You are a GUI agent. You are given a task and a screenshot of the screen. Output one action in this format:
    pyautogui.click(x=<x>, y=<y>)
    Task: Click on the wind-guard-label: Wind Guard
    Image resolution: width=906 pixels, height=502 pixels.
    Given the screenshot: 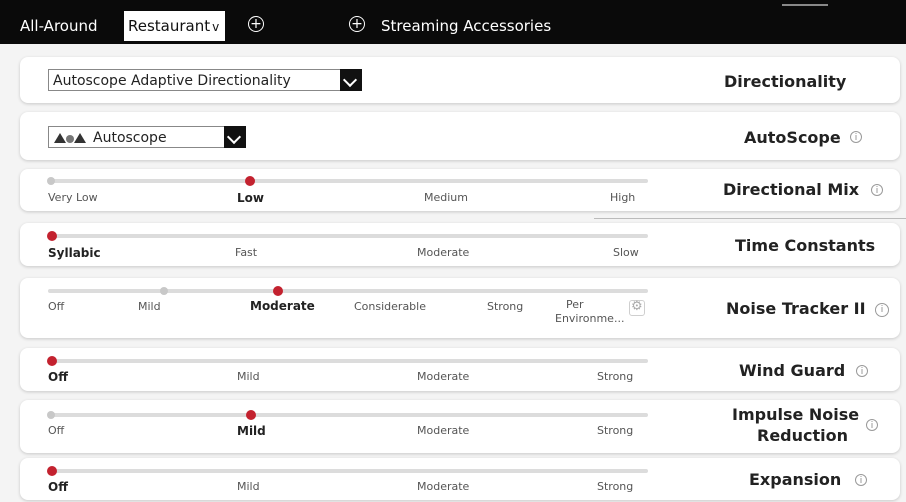 What is the action you would take?
    pyautogui.click(x=792, y=370)
    